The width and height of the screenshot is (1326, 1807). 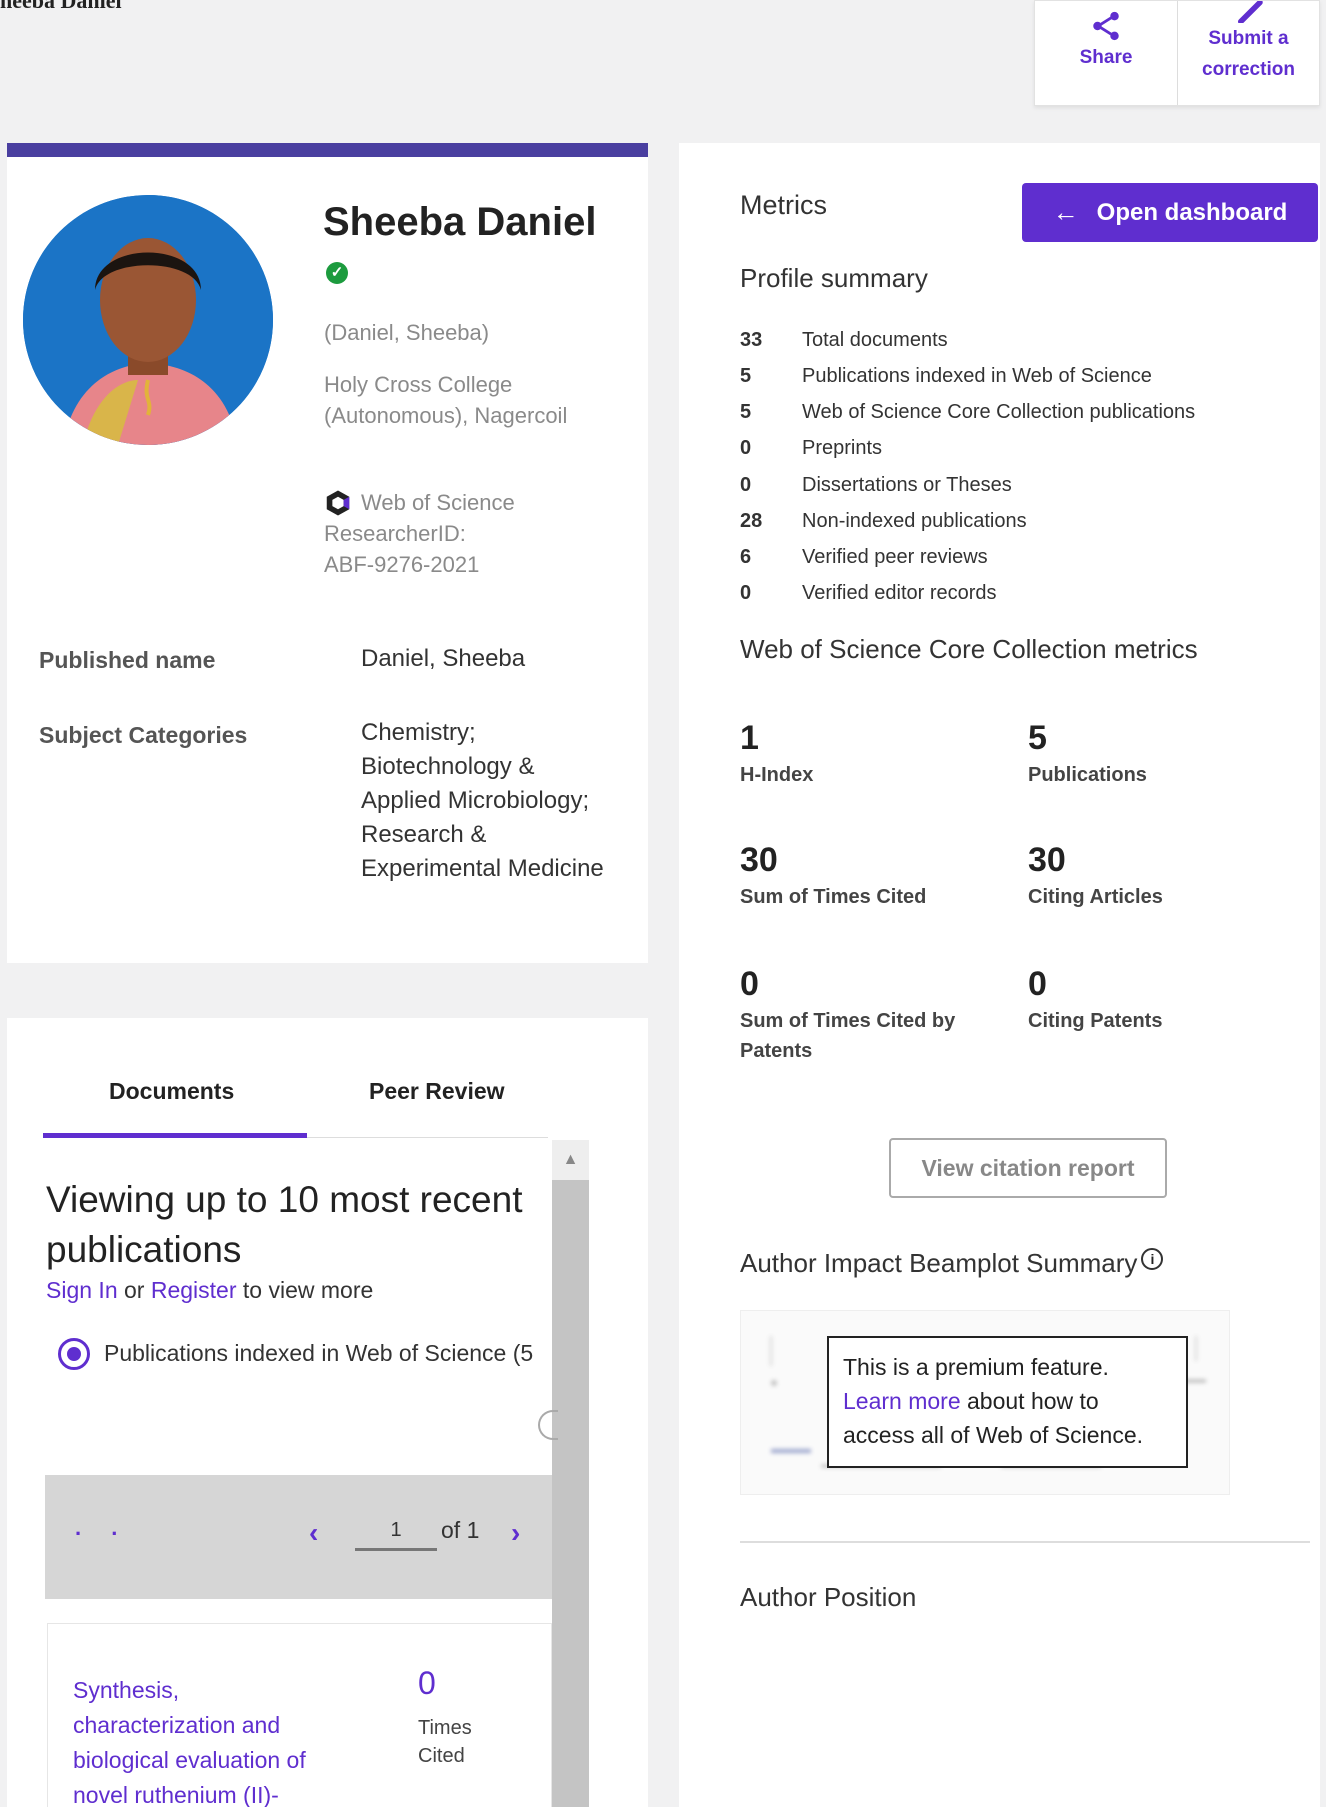 What do you see at coordinates (1095, 1021) in the screenshot?
I see `metric-label: Citing Patents` at bounding box center [1095, 1021].